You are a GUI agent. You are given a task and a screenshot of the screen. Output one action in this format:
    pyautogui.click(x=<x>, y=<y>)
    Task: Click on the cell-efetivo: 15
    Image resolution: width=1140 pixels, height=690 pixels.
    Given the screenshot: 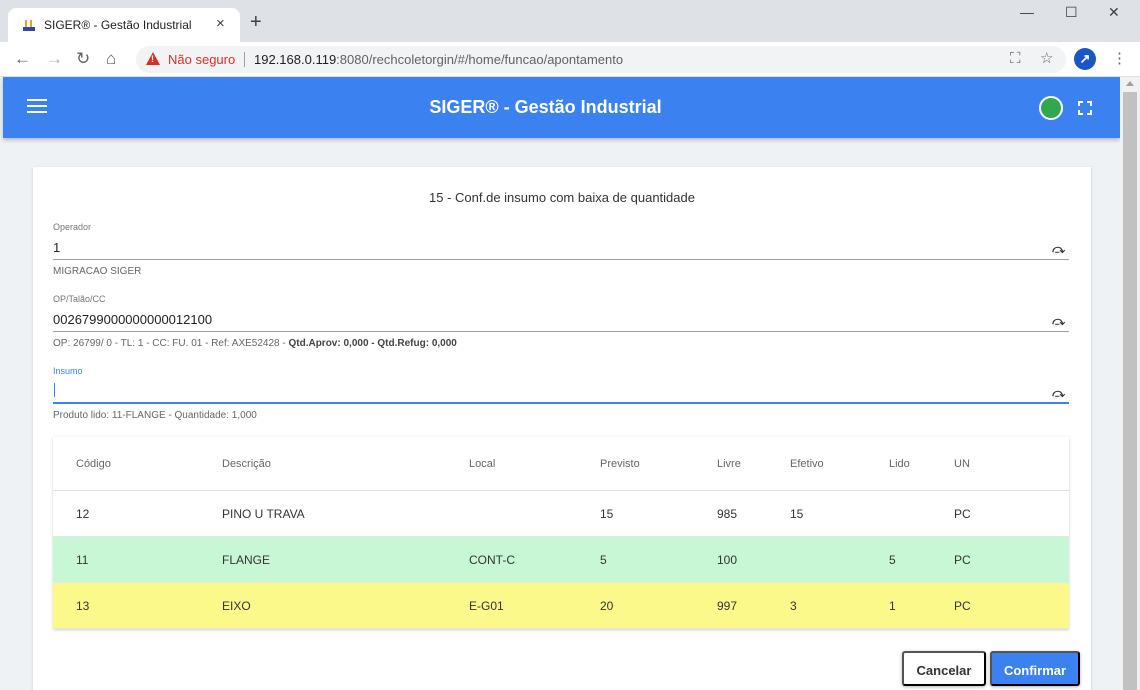 What is the action you would take?
    pyautogui.click(x=797, y=514)
    